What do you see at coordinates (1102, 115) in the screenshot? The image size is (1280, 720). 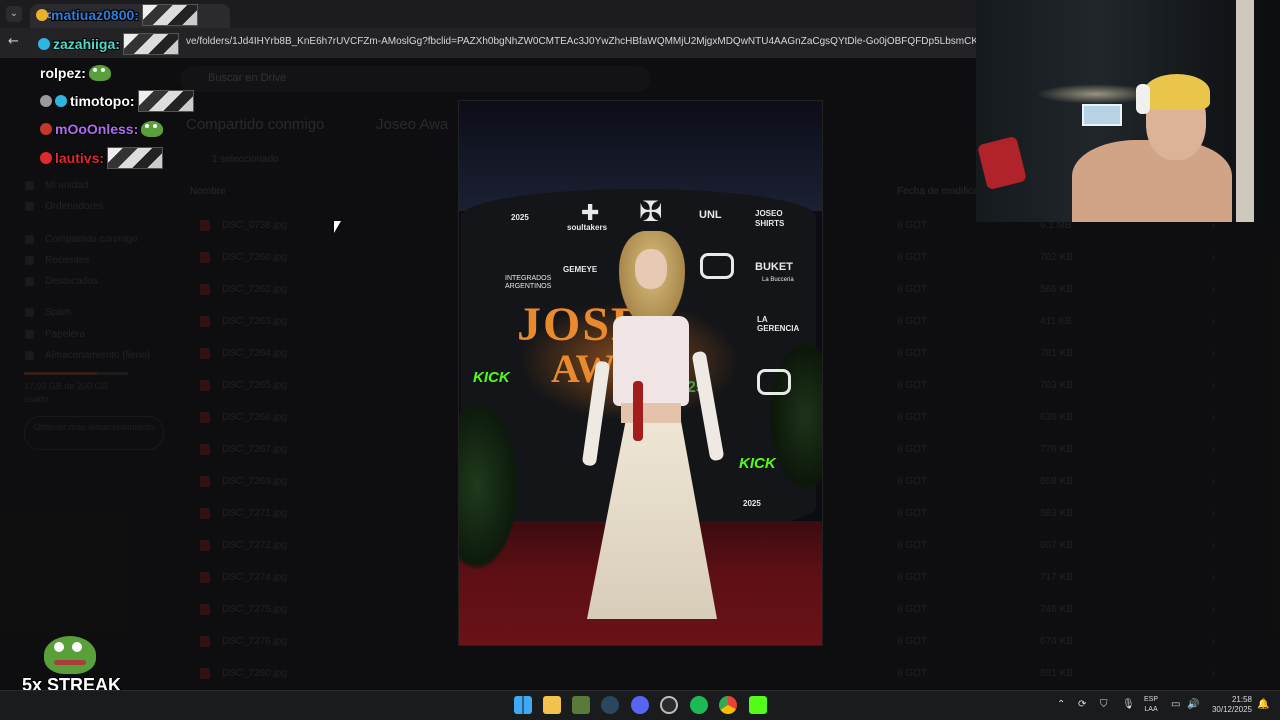 I see `webcam-monitor` at bounding box center [1102, 115].